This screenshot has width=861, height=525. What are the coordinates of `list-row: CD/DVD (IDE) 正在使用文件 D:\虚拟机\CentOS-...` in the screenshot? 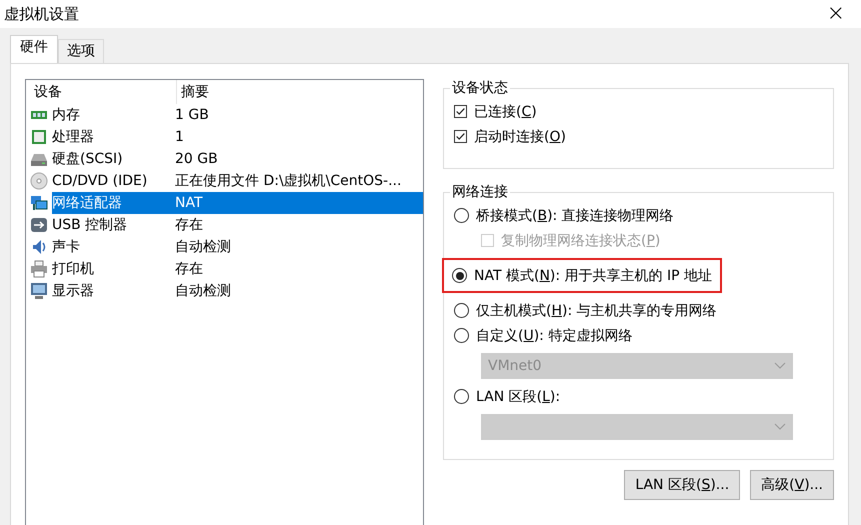 It's located at (226, 181).